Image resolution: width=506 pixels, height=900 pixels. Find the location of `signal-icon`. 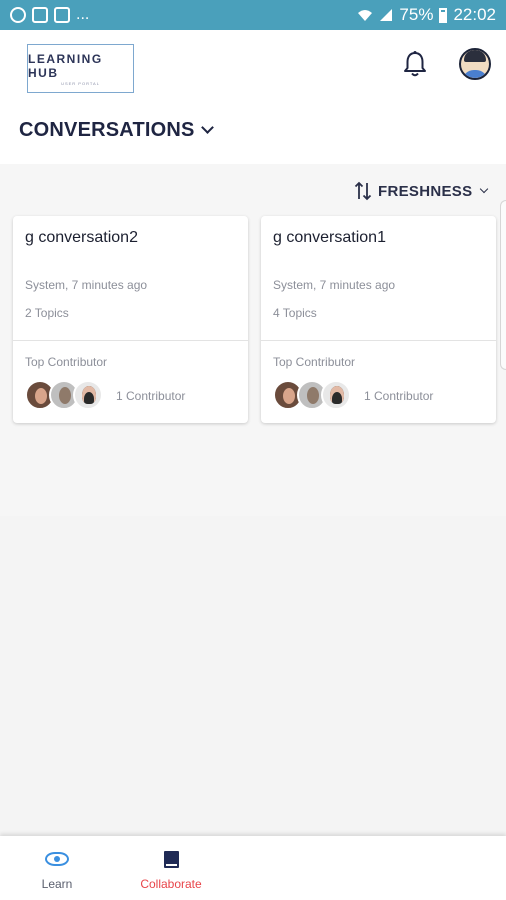

signal-icon is located at coordinates (386, 15).